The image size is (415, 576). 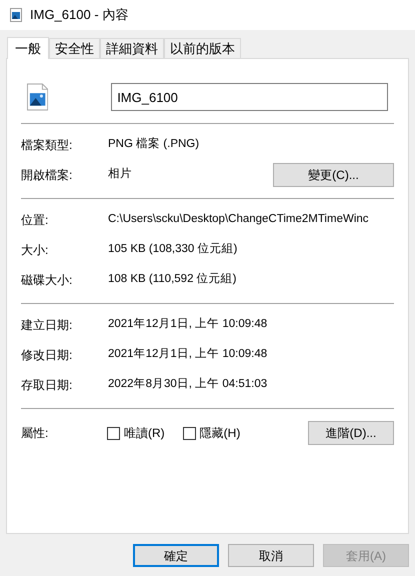 What do you see at coordinates (28, 48) in the screenshot?
I see `tab: 一般` at bounding box center [28, 48].